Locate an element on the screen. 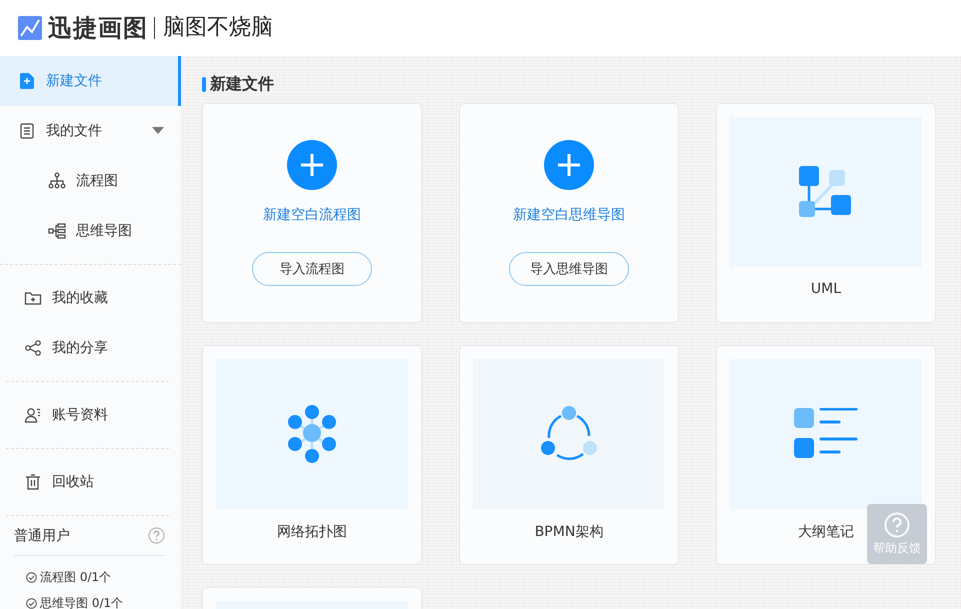 The width and height of the screenshot is (961, 609). document-icon is located at coordinates (27, 131).